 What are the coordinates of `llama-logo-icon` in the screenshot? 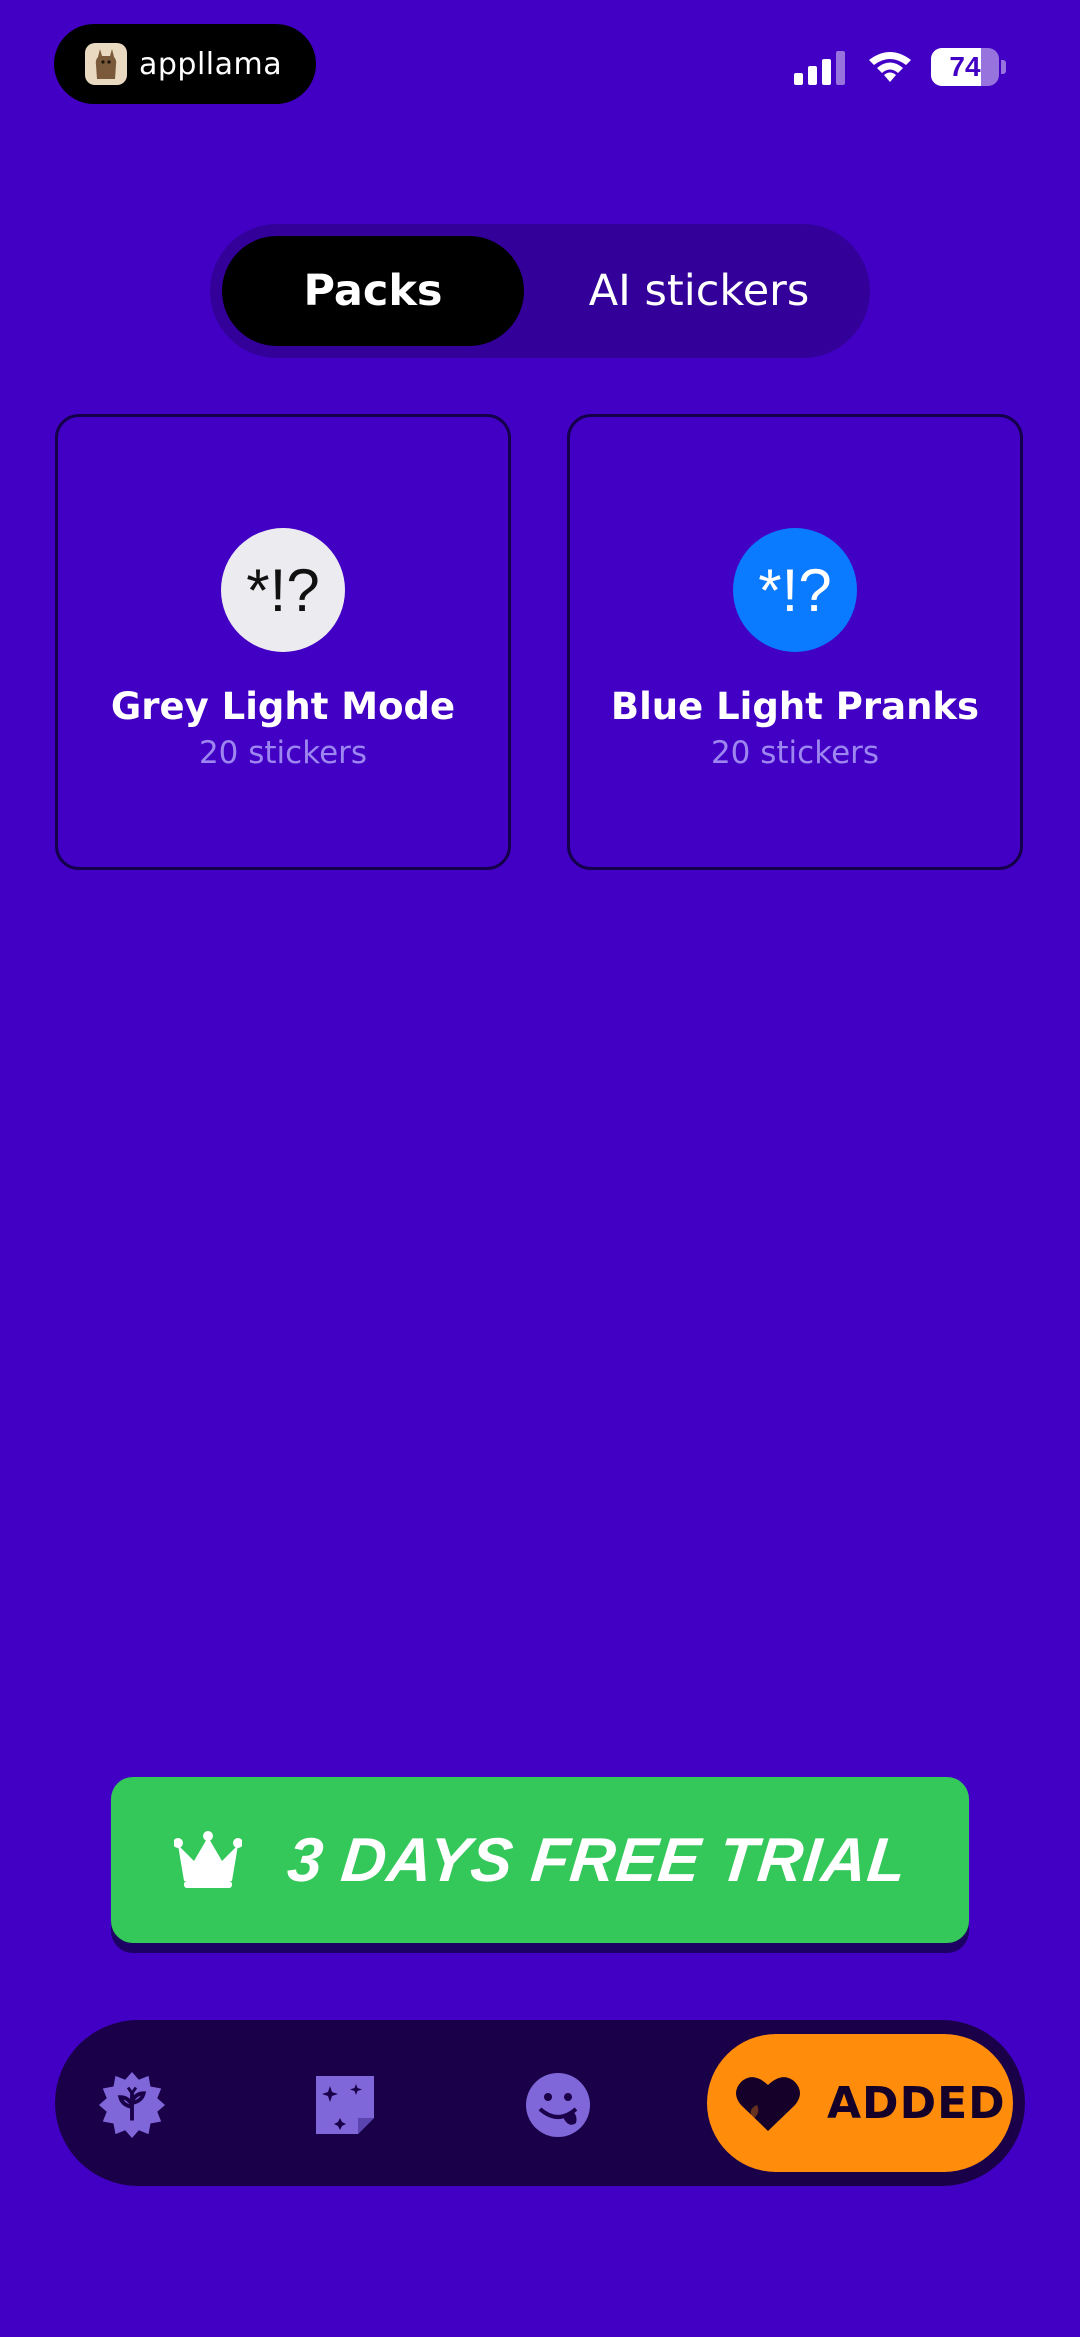 It's located at (106, 64).